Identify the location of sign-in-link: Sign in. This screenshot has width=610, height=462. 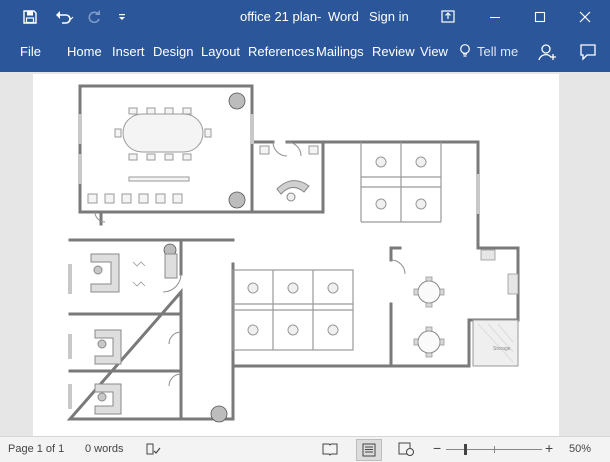
(389, 16).